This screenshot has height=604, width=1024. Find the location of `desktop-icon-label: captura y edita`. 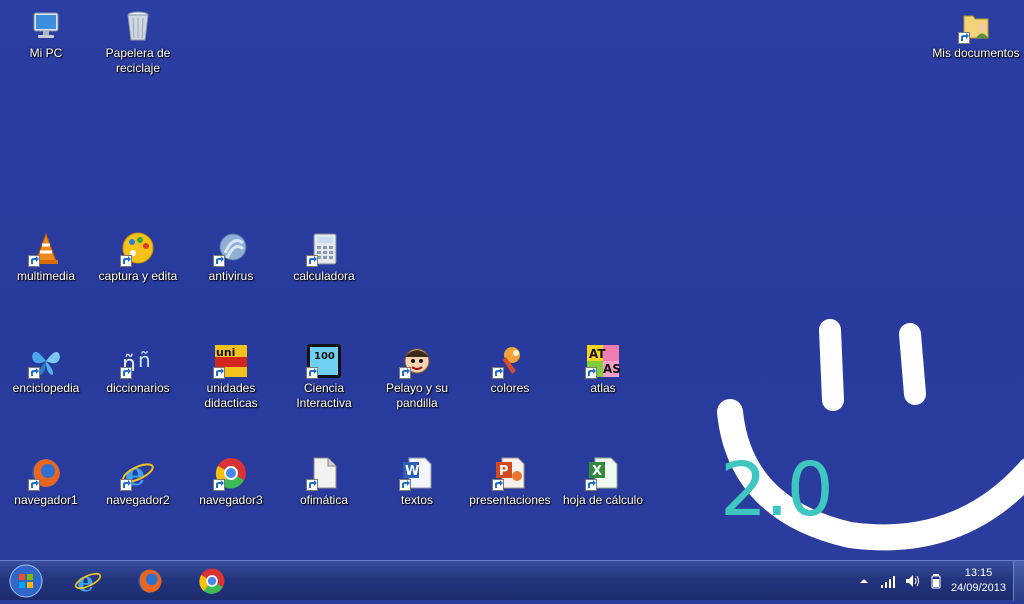

desktop-icon-label: captura y edita is located at coordinates (138, 276).